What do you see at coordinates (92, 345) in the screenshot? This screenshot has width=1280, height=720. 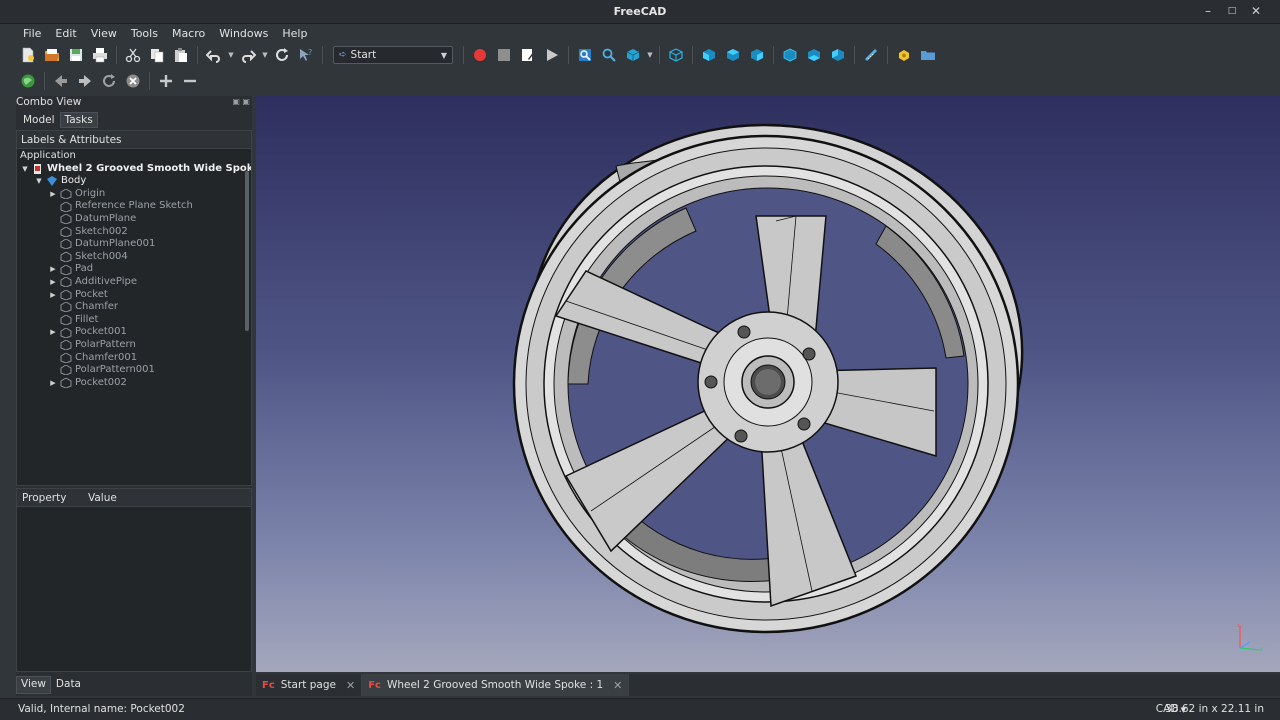 I see `tree-item-feature: PolarPattern` at bounding box center [92, 345].